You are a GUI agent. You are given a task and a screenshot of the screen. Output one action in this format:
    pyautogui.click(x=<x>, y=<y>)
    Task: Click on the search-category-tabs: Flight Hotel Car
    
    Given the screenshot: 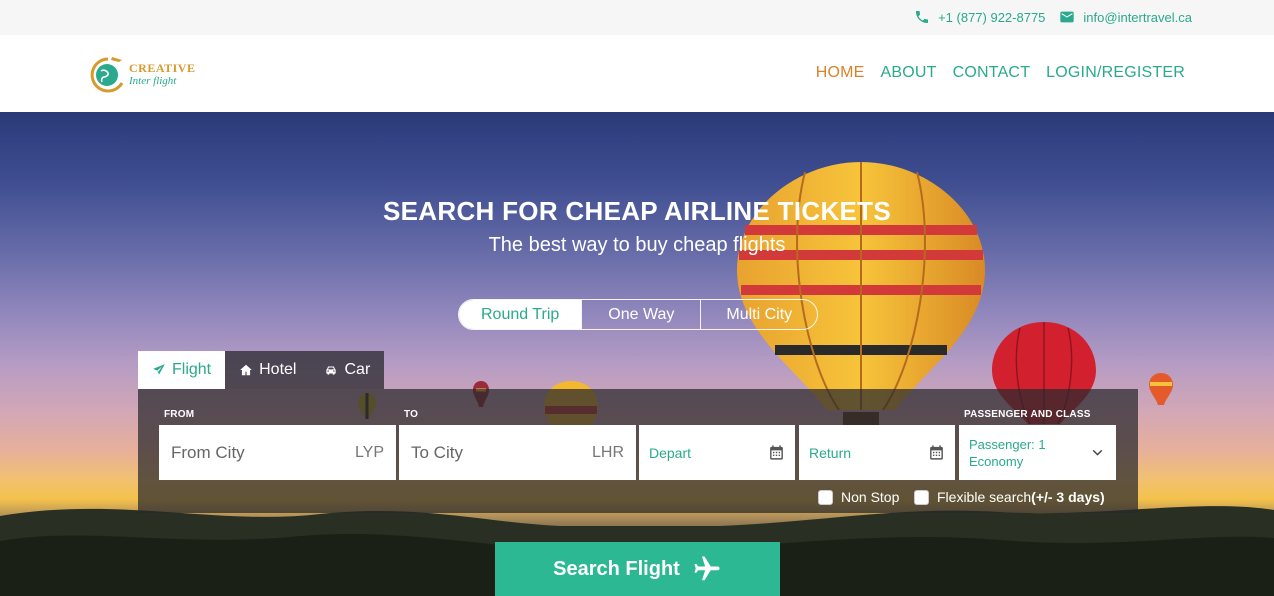 What is the action you would take?
    pyautogui.click(x=261, y=370)
    